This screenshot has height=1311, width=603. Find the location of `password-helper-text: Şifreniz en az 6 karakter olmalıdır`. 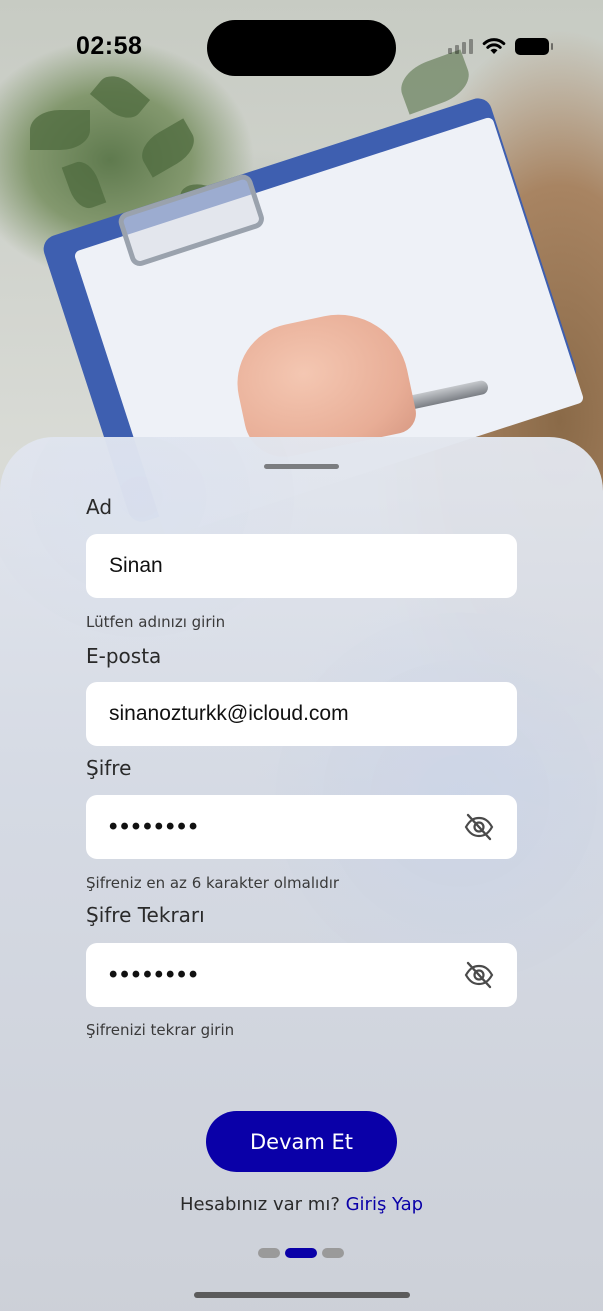

password-helper-text: Şifreniz en az 6 karakter olmalıdır is located at coordinates (213, 883).